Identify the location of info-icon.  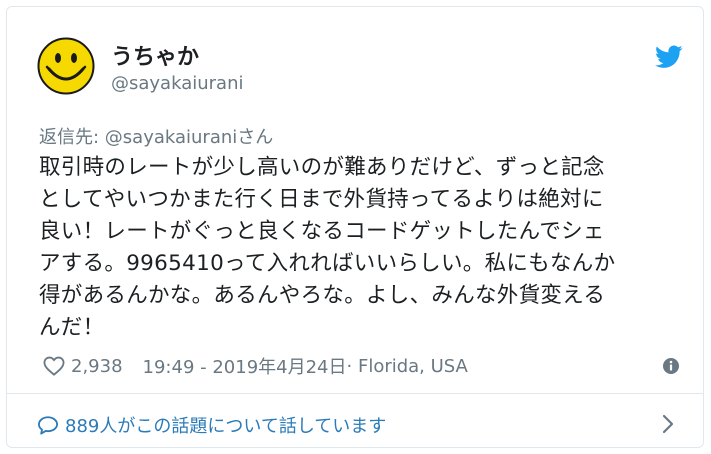
(671, 366).